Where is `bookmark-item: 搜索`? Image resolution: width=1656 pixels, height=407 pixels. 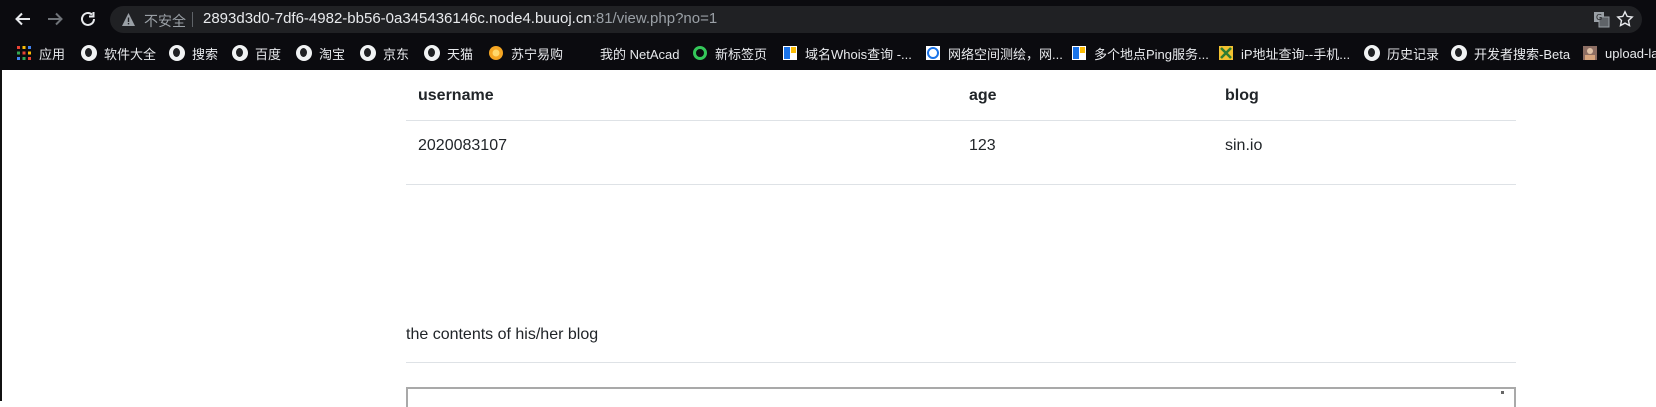 bookmark-item: 搜索 is located at coordinates (193, 53).